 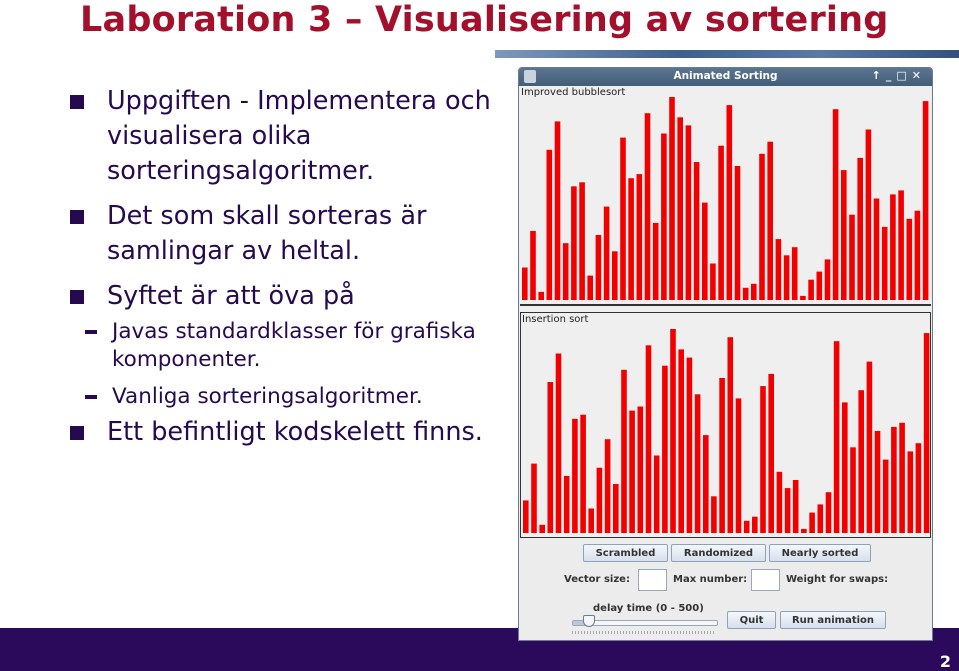 I want to click on randomized-button: Randomized, so click(x=718, y=553).